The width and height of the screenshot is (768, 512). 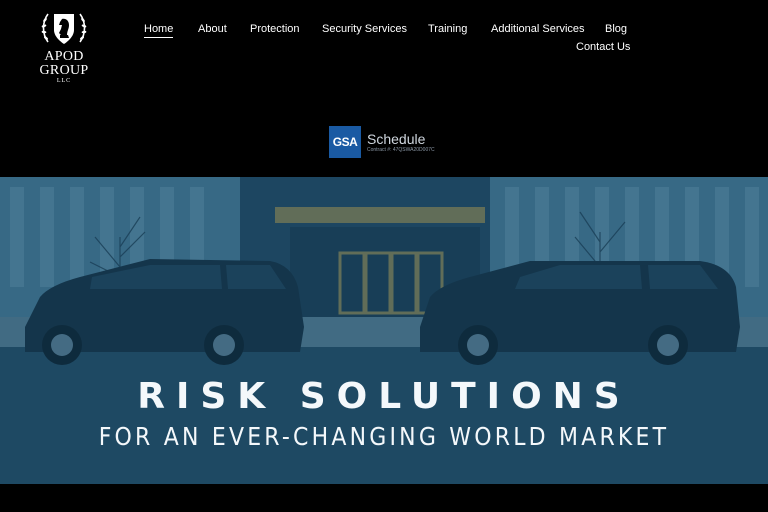 What do you see at coordinates (384, 498) in the screenshot?
I see `page-bottom-strip` at bounding box center [384, 498].